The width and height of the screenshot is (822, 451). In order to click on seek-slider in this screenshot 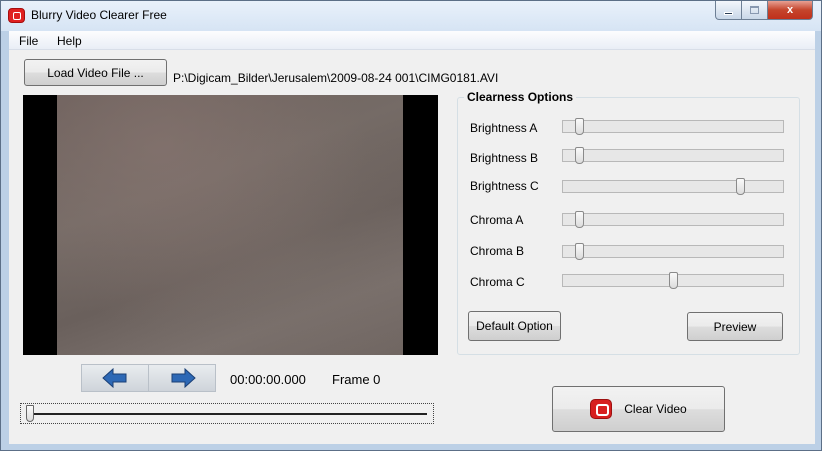, I will do `click(227, 413)`.